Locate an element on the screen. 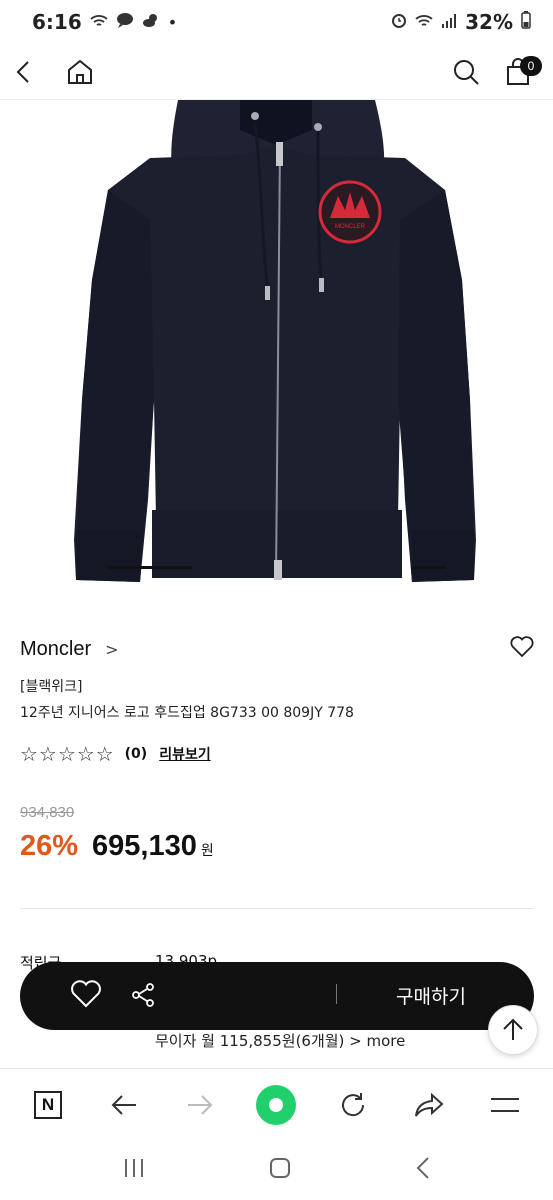 The height and width of the screenshot is (1200, 553). search-icon is located at coordinates (466, 72).